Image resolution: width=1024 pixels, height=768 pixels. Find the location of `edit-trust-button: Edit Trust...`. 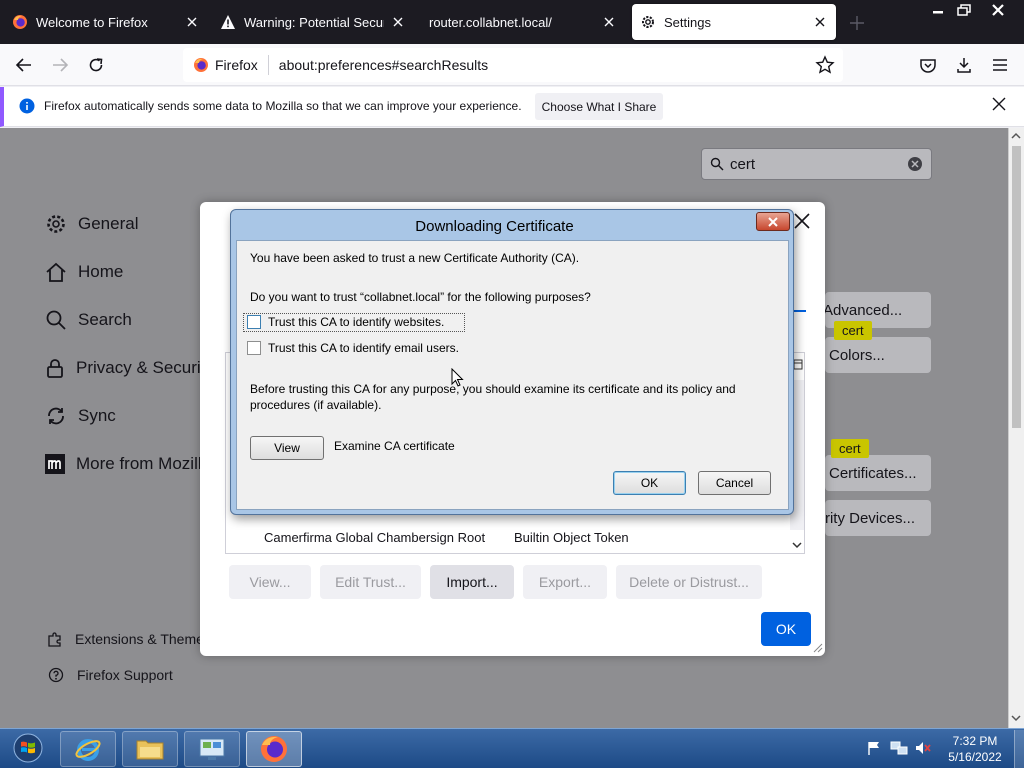

edit-trust-button: Edit Trust... is located at coordinates (370, 582).